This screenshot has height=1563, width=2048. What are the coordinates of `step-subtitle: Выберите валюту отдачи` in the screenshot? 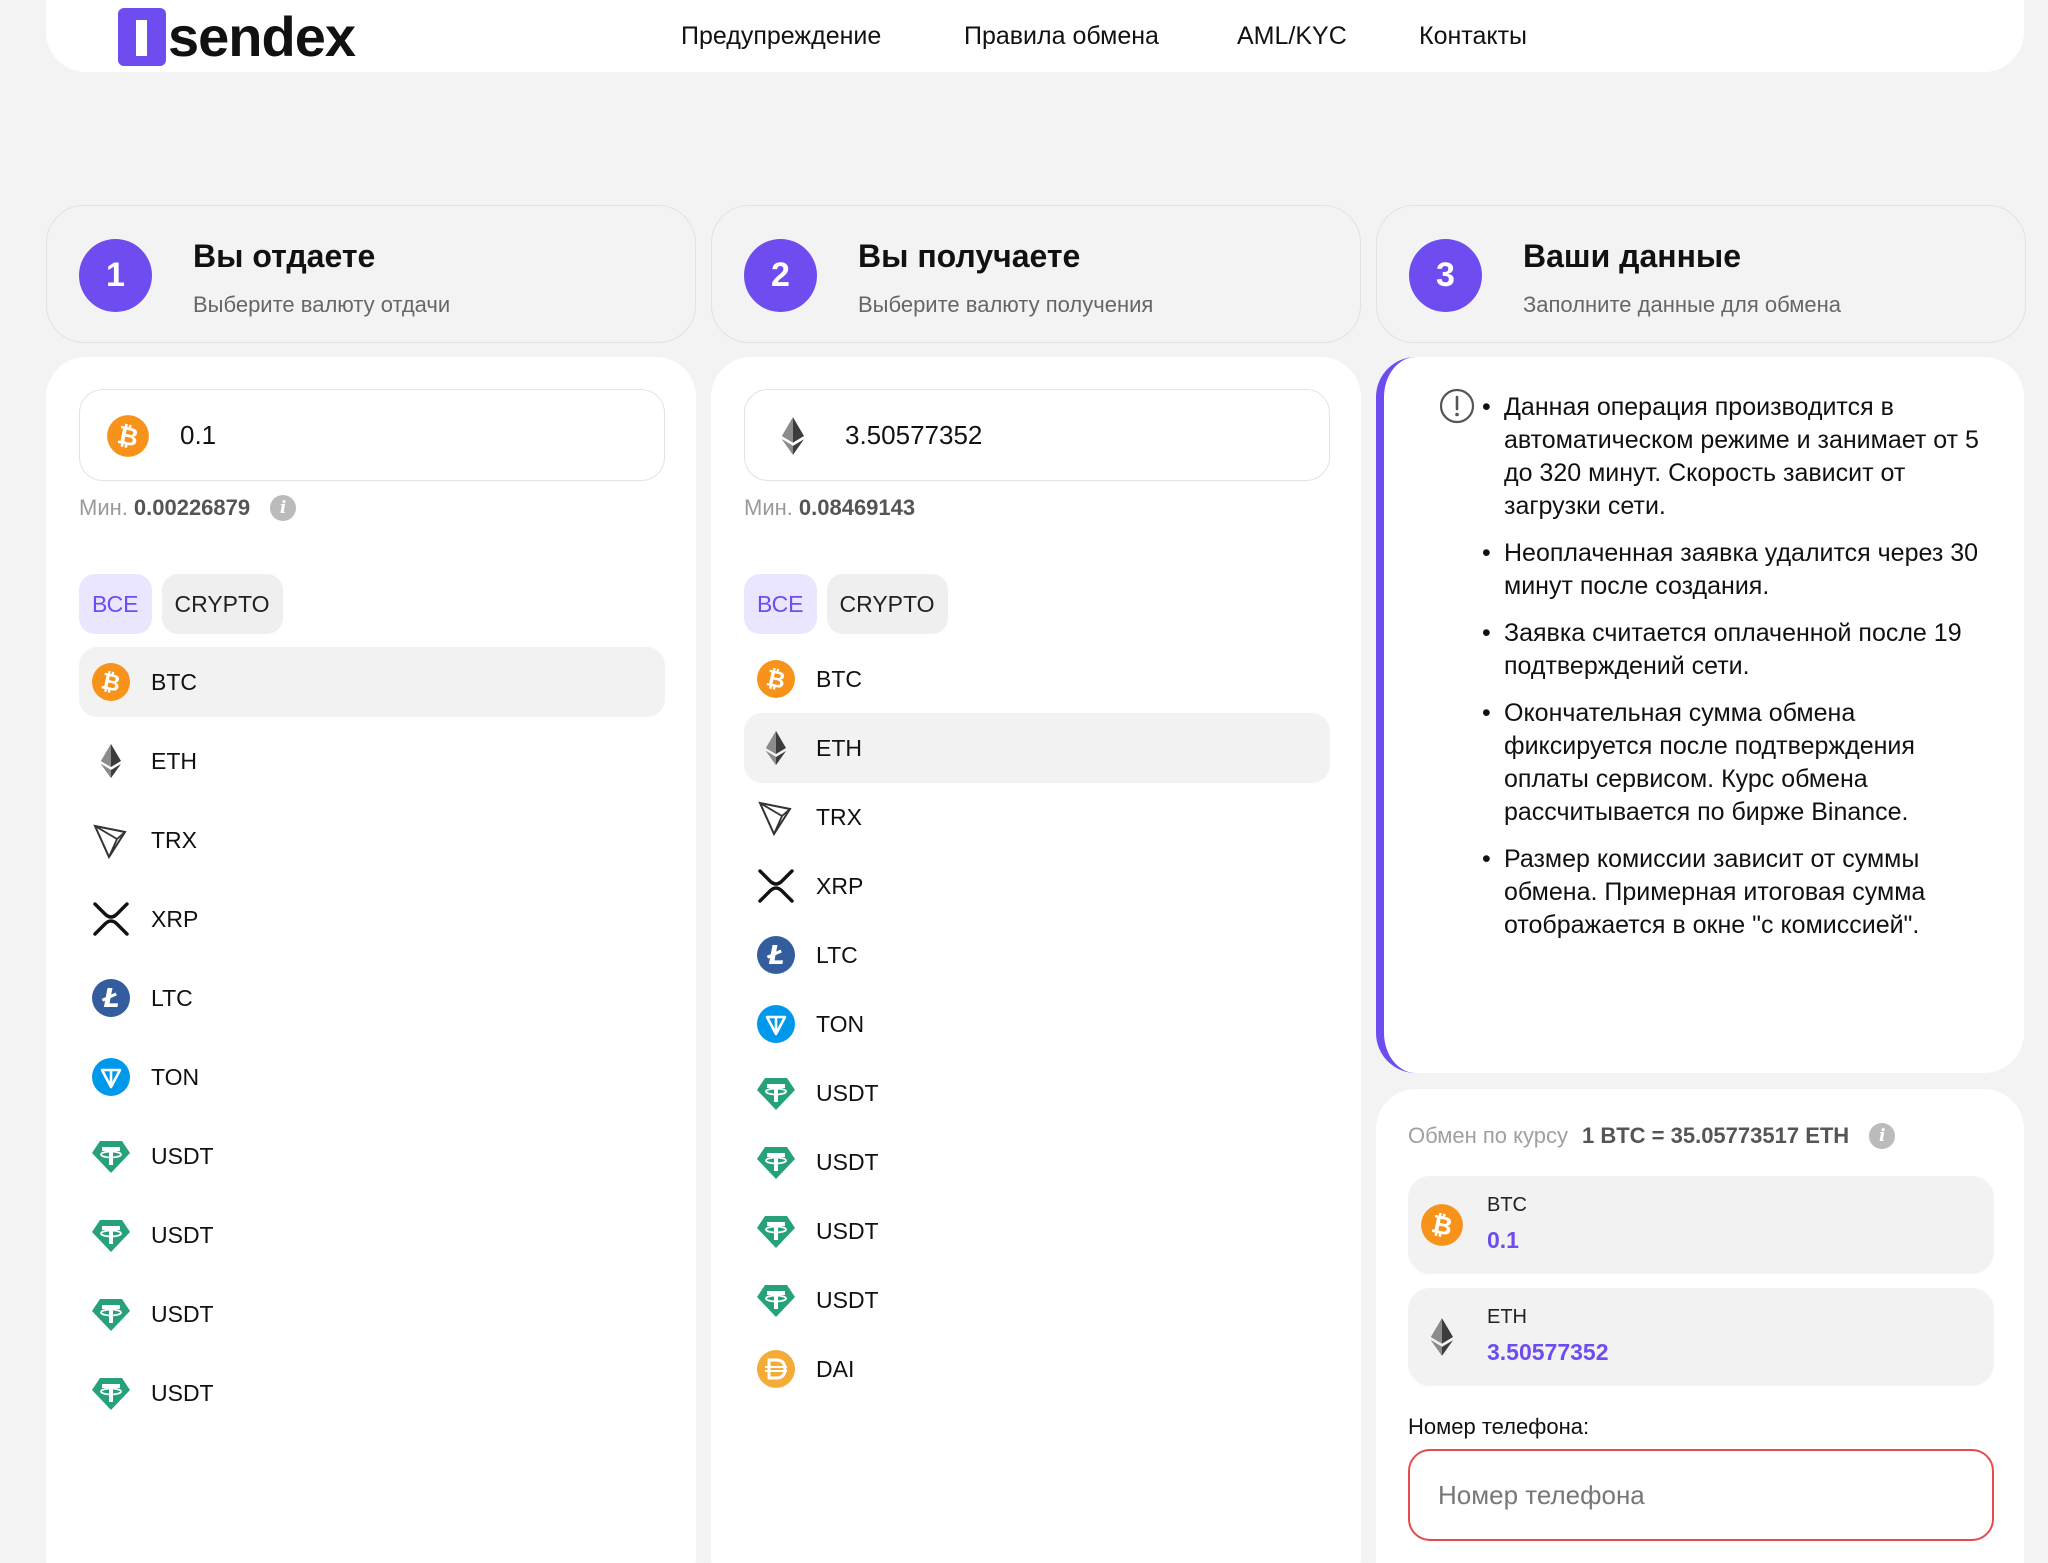 It's located at (322, 304).